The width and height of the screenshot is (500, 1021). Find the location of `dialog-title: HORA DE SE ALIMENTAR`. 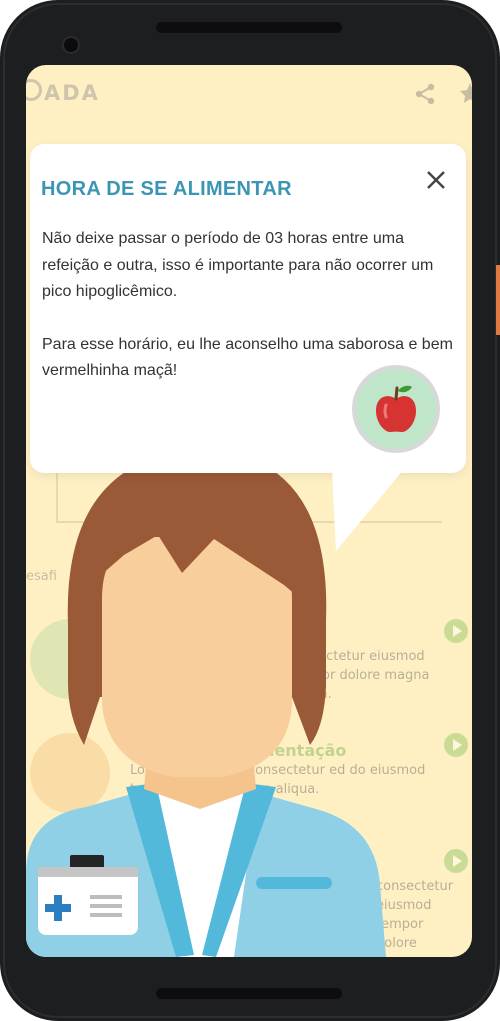

dialog-title: HORA DE SE ALIMENTAR is located at coordinates (166, 189).